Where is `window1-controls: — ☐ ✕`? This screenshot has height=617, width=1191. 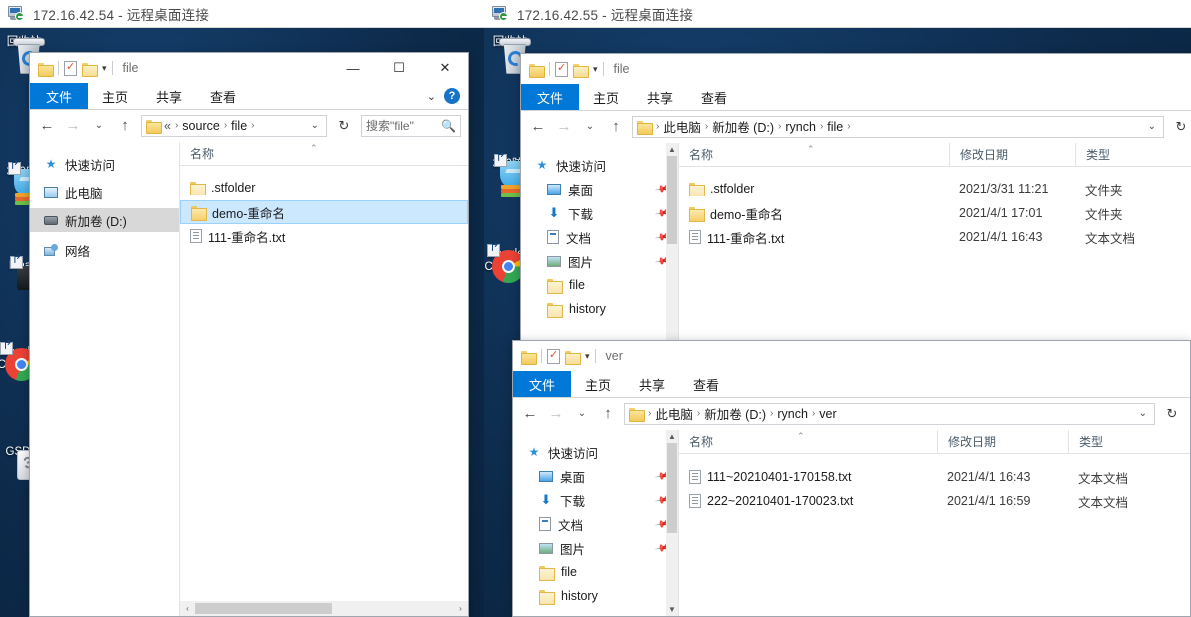
window1-controls: — ☐ ✕ is located at coordinates (399, 68).